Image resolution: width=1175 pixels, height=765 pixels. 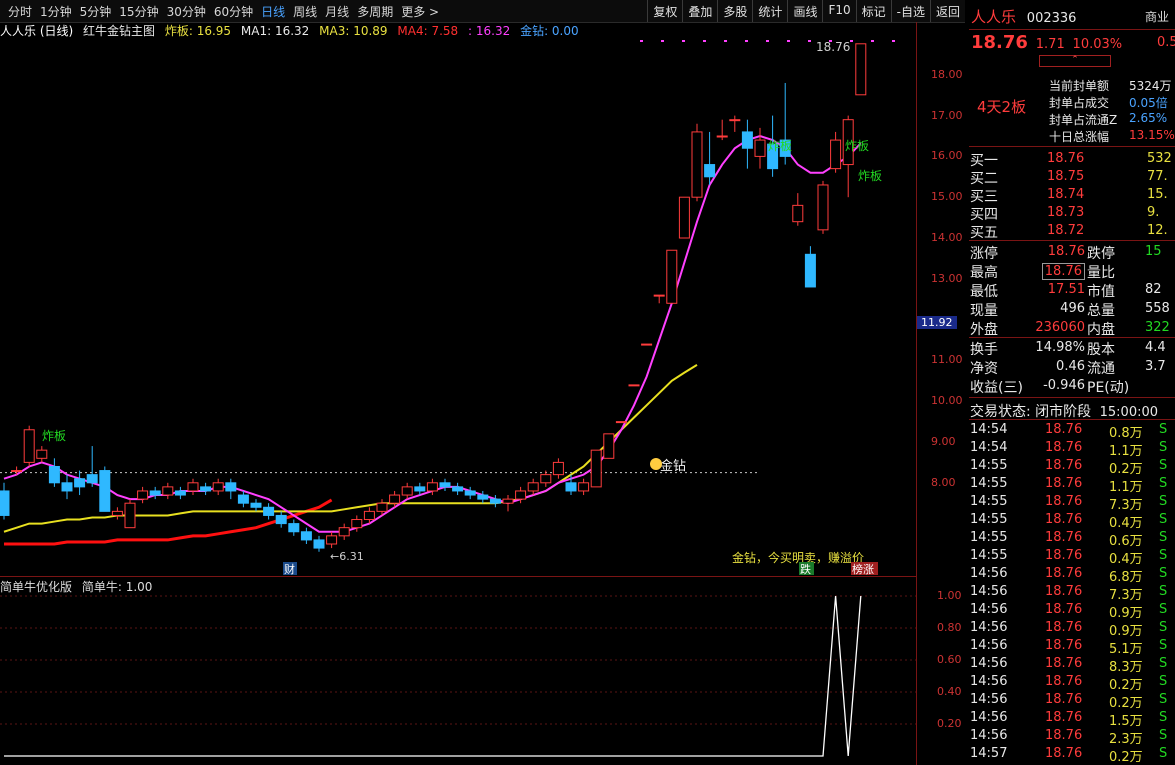 What do you see at coordinates (233, 11) in the screenshot?
I see `period-tab-5: 60分钟` at bounding box center [233, 11].